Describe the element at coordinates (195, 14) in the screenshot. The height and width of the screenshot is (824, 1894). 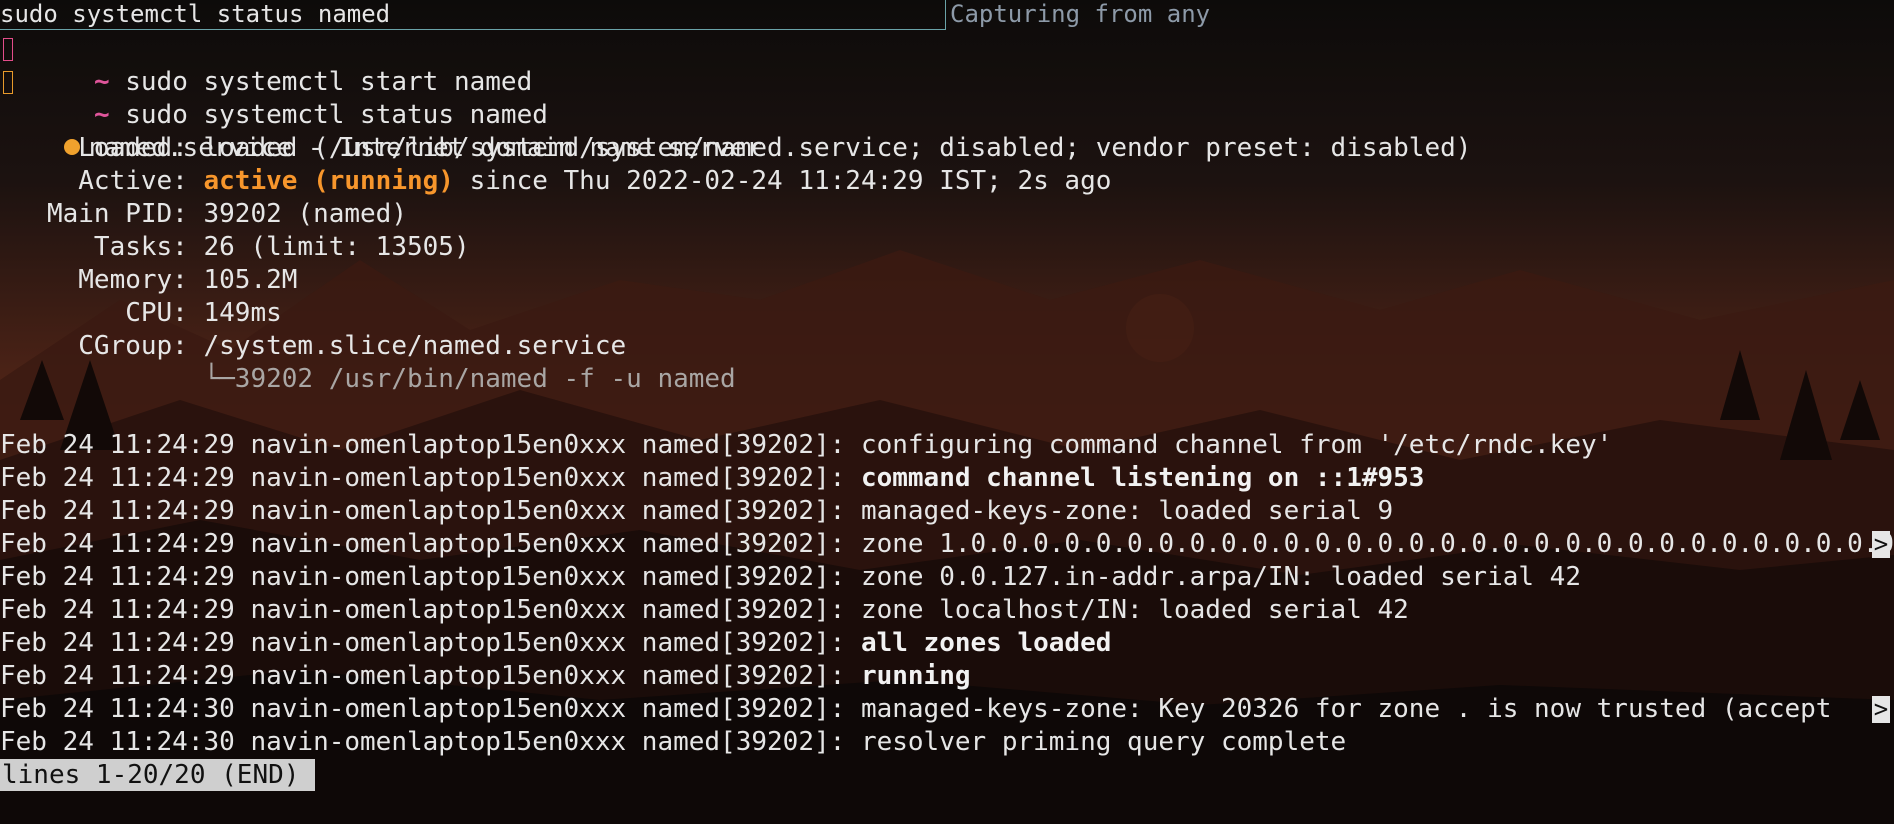
I see `search-command-text: sudo systemctl status named` at that location.